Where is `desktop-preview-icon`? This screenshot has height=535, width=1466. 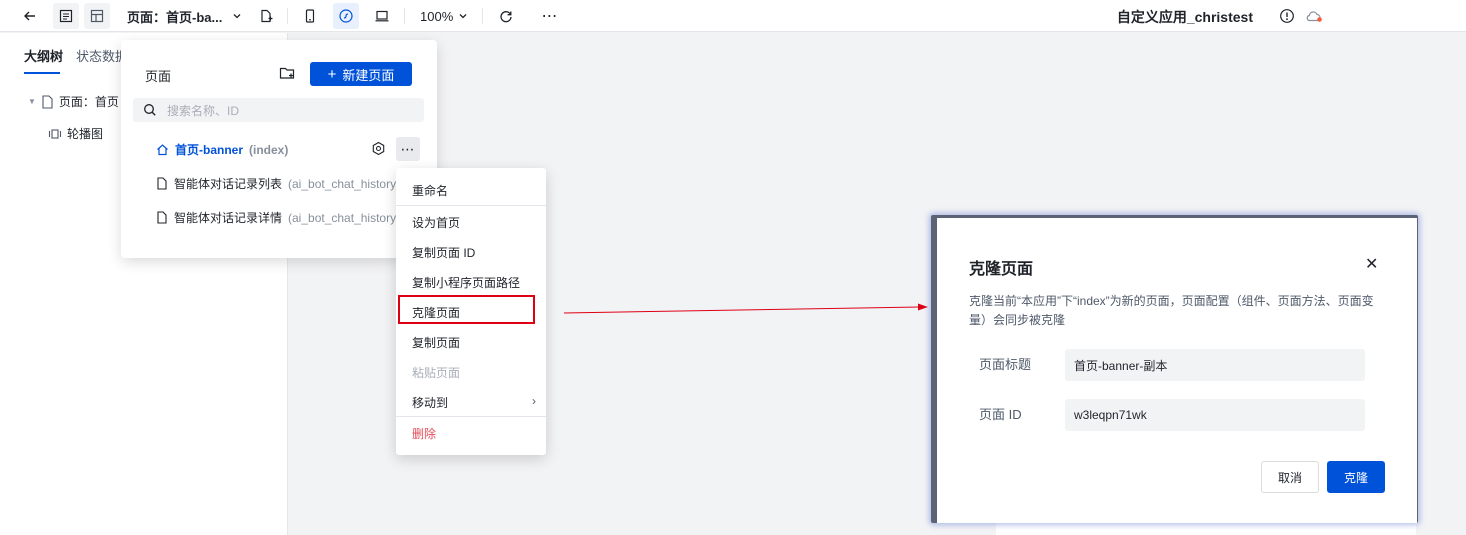
desktop-preview-icon is located at coordinates (382, 16).